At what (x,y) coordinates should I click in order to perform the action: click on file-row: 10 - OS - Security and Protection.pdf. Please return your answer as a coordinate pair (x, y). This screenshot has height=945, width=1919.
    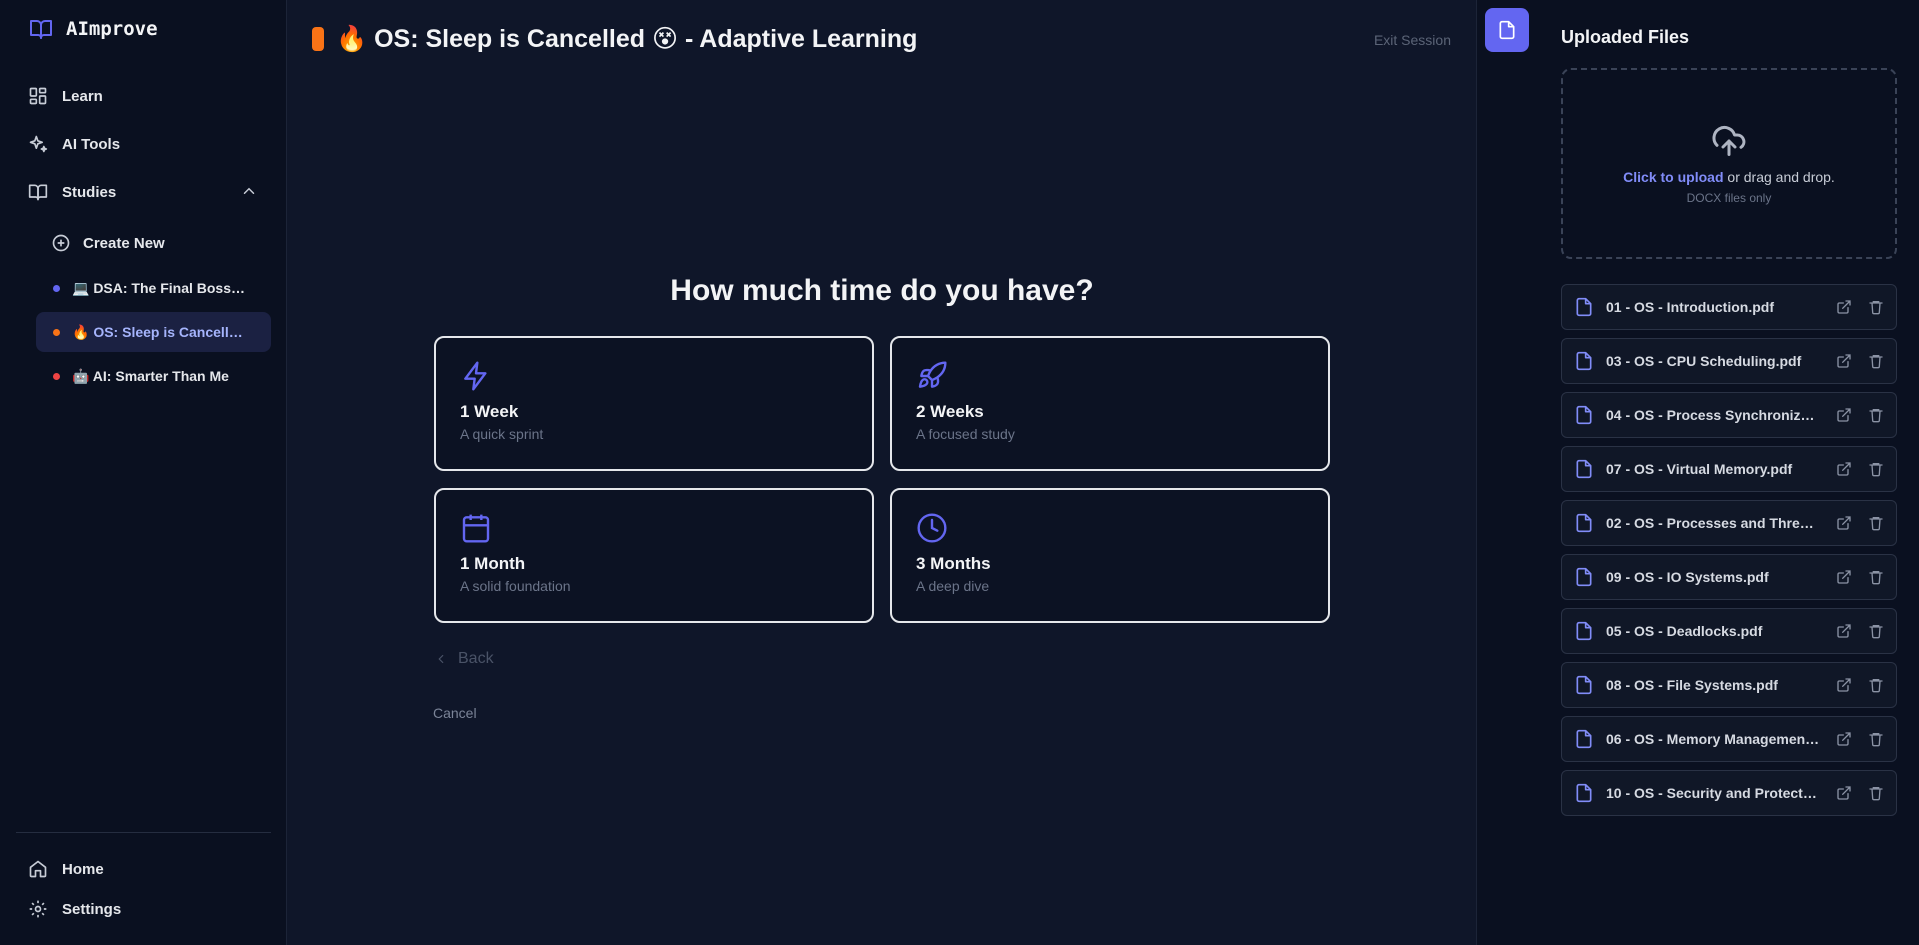
    Looking at the image, I should click on (1729, 793).